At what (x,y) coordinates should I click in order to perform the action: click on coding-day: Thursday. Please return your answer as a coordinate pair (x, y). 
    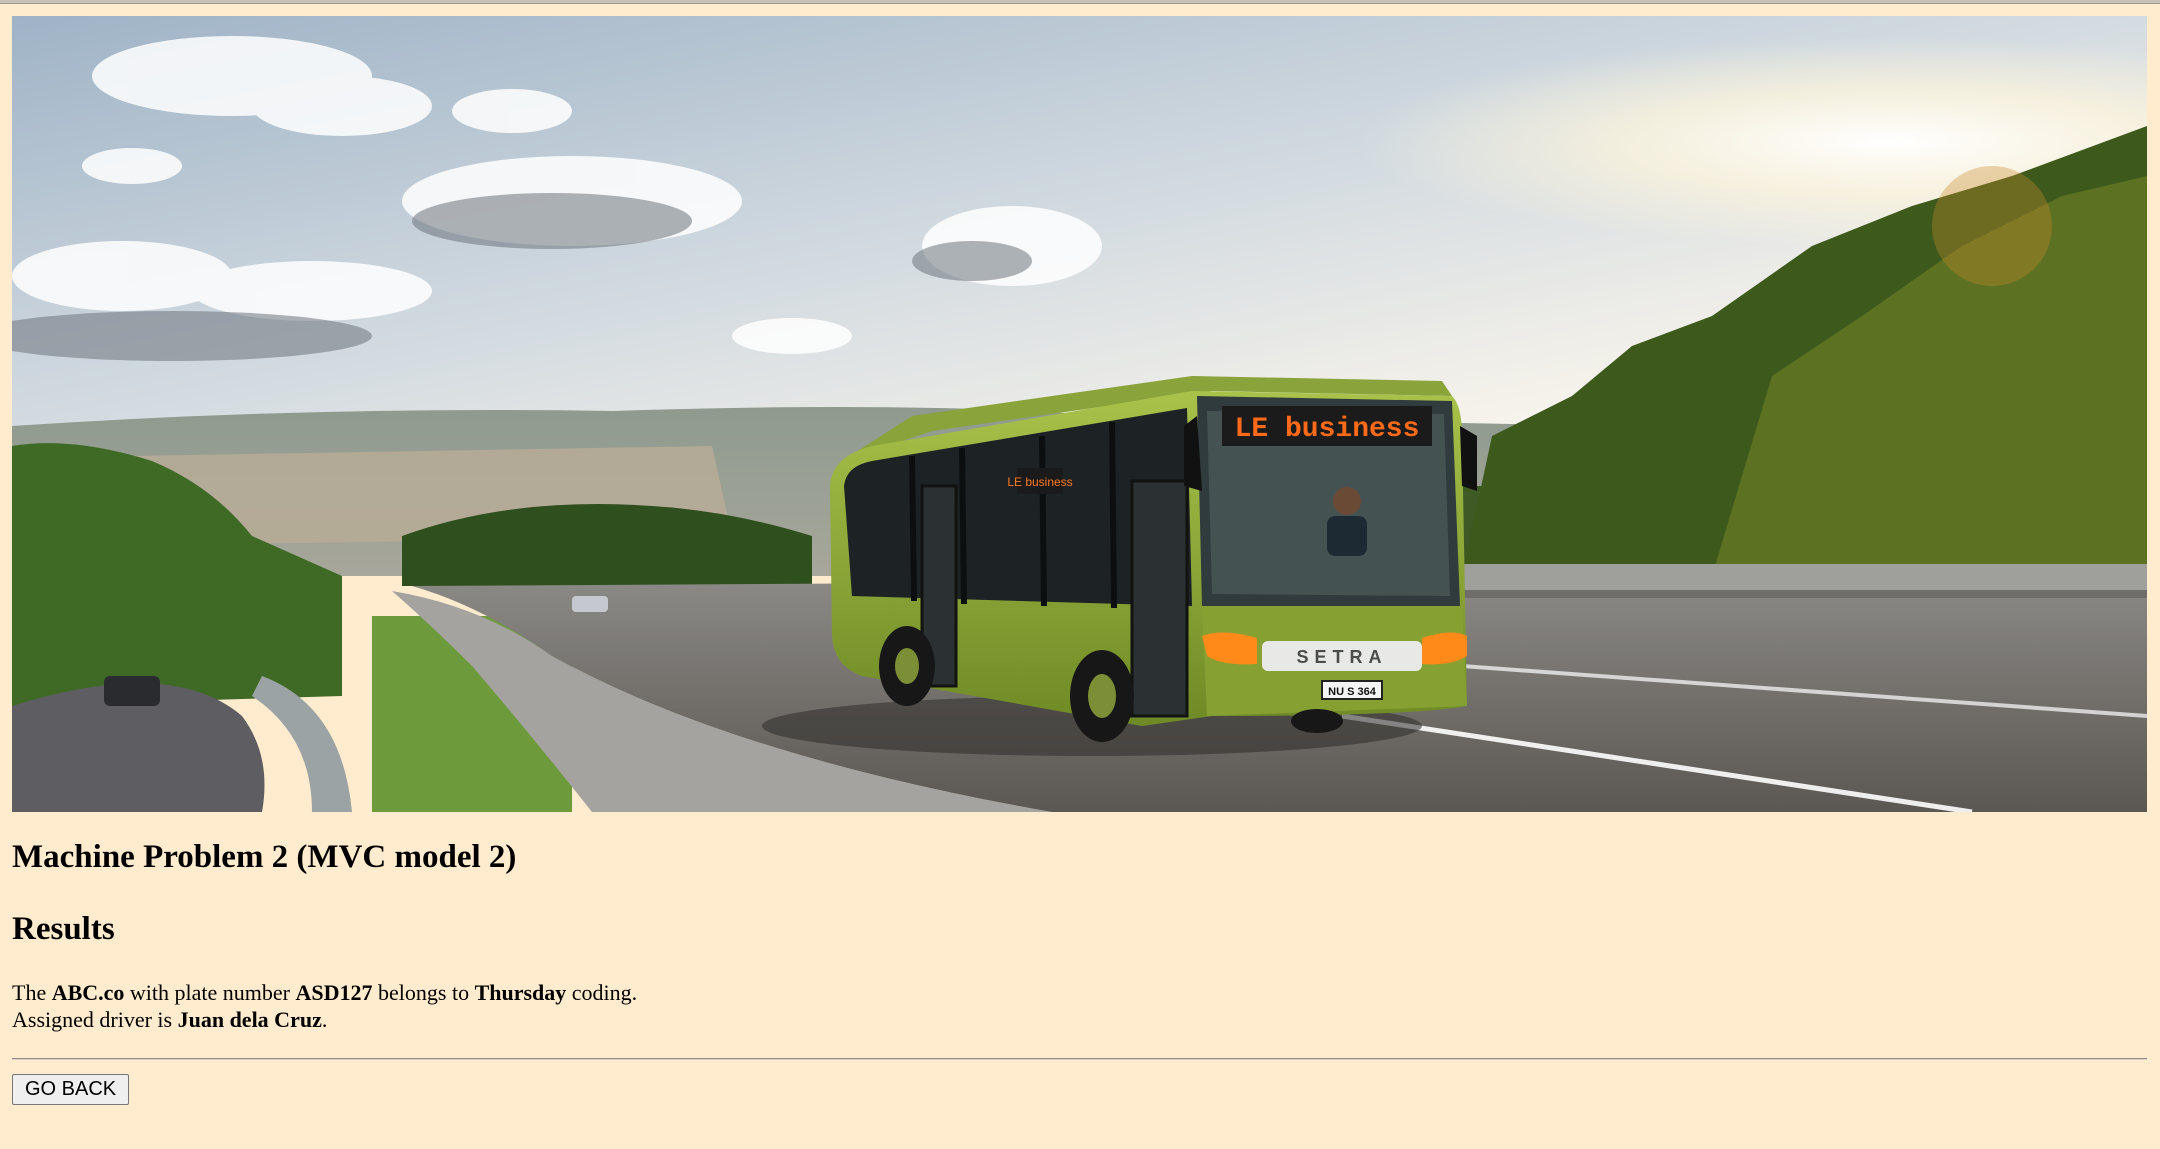
    Looking at the image, I should click on (520, 993).